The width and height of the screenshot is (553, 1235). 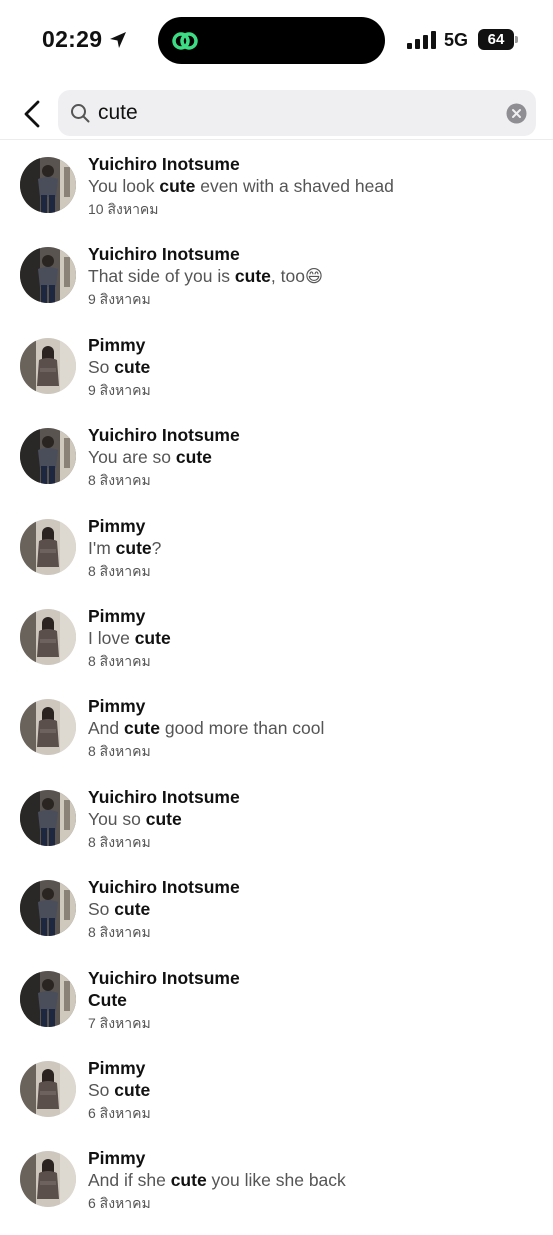 What do you see at coordinates (421, 40) in the screenshot?
I see `cellular-signal-icon` at bounding box center [421, 40].